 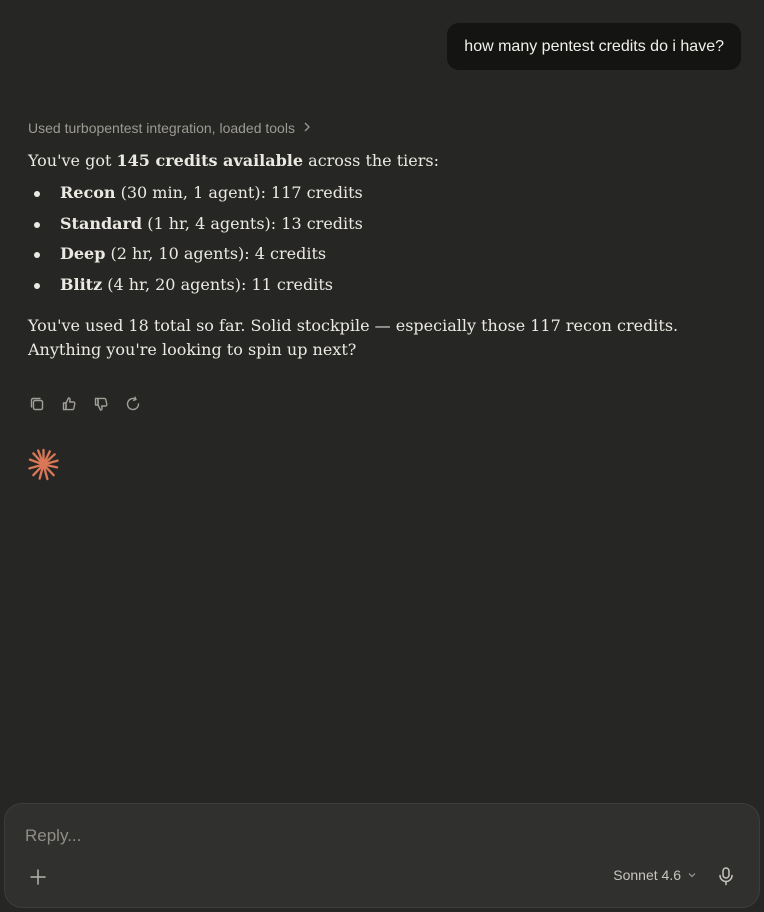 What do you see at coordinates (692, 875) in the screenshot?
I see `chevron-down-icon` at bounding box center [692, 875].